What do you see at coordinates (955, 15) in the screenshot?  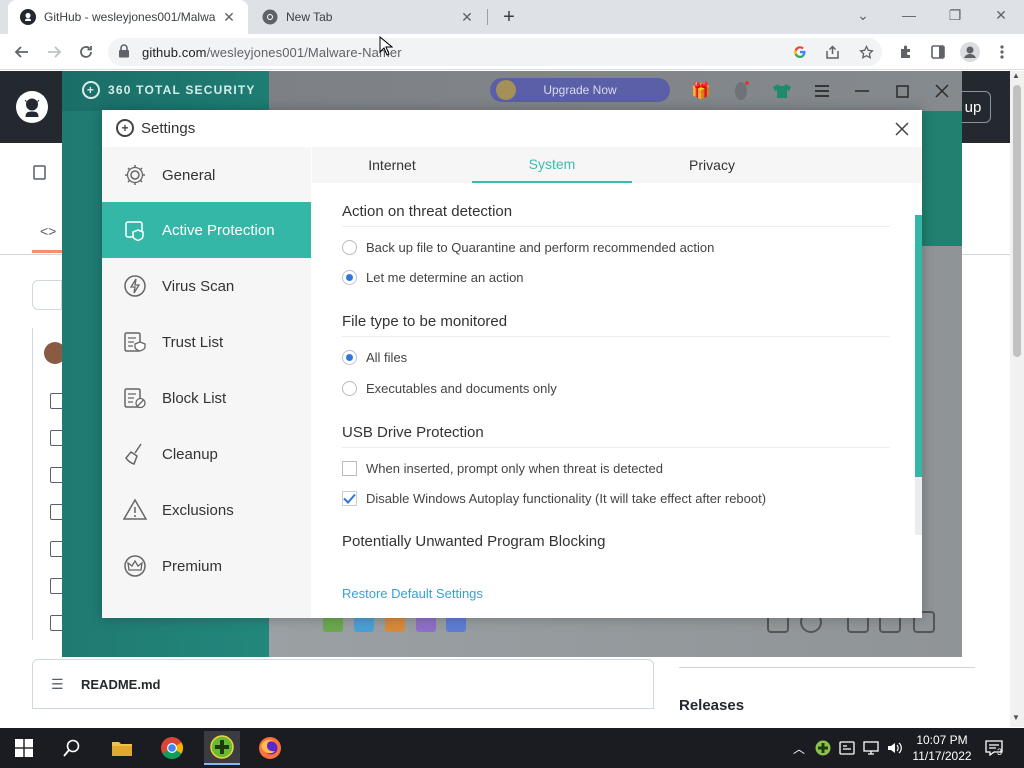 I see `restore-window-button: ❐` at bounding box center [955, 15].